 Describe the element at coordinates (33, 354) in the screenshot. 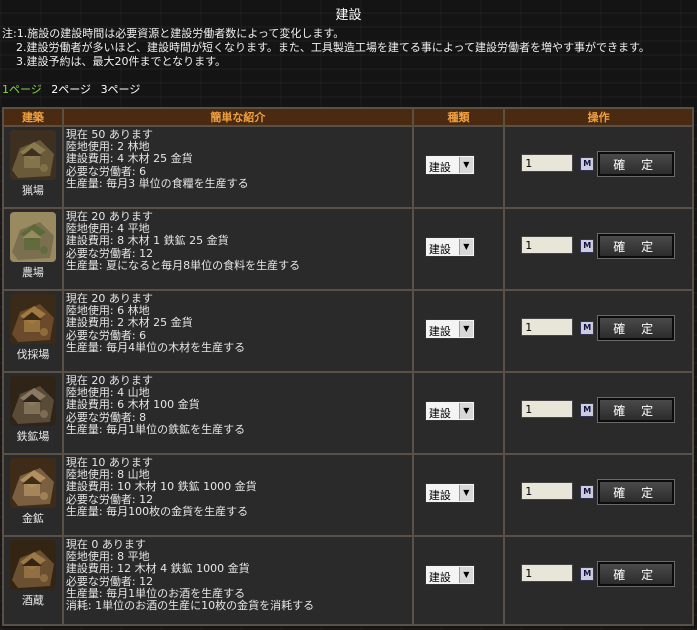

I see `building-name: 伐採場` at that location.